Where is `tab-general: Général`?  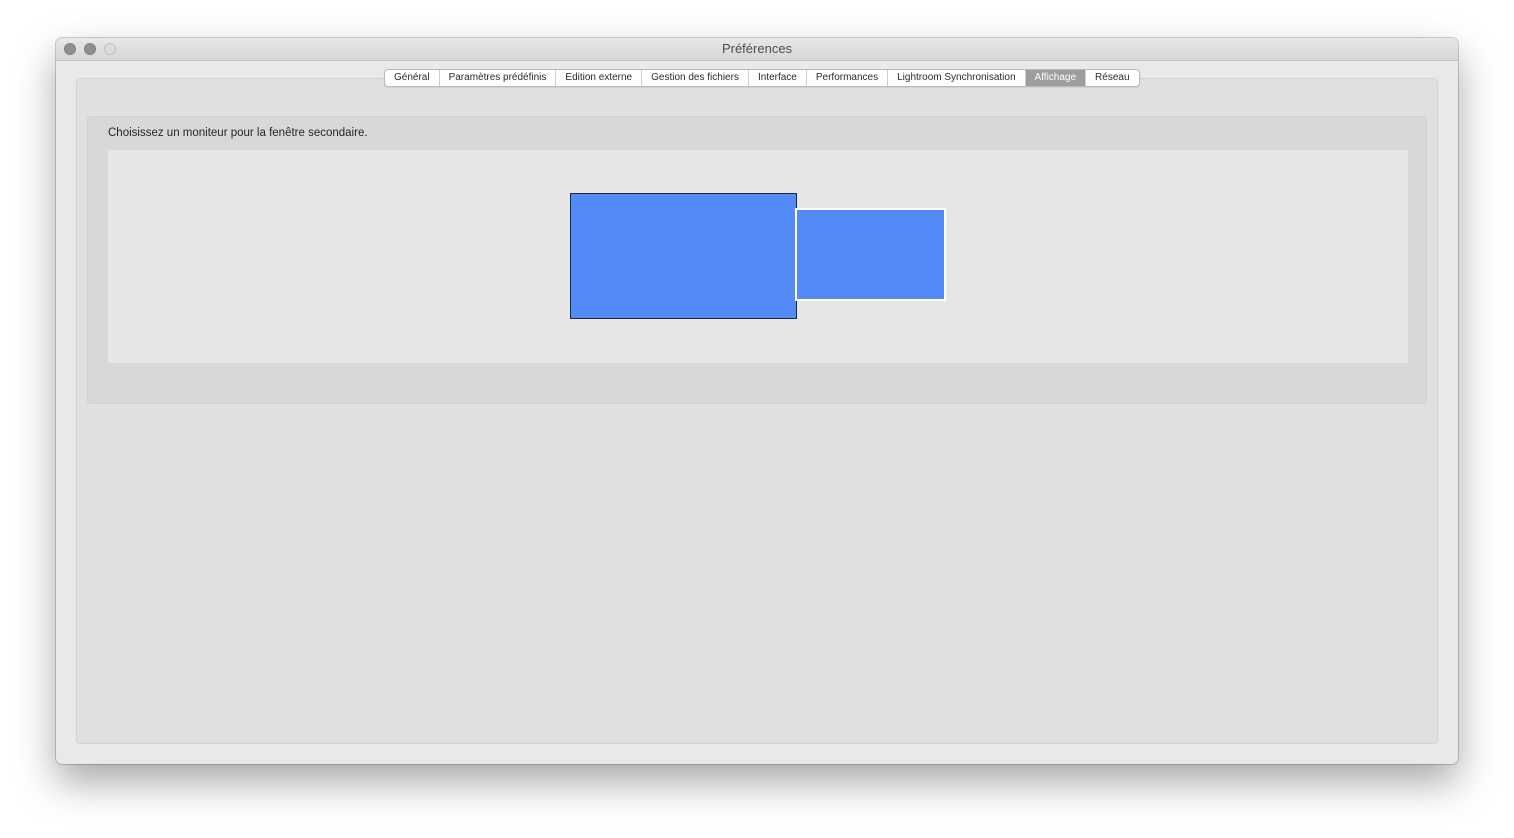
tab-general: Général is located at coordinates (412, 78).